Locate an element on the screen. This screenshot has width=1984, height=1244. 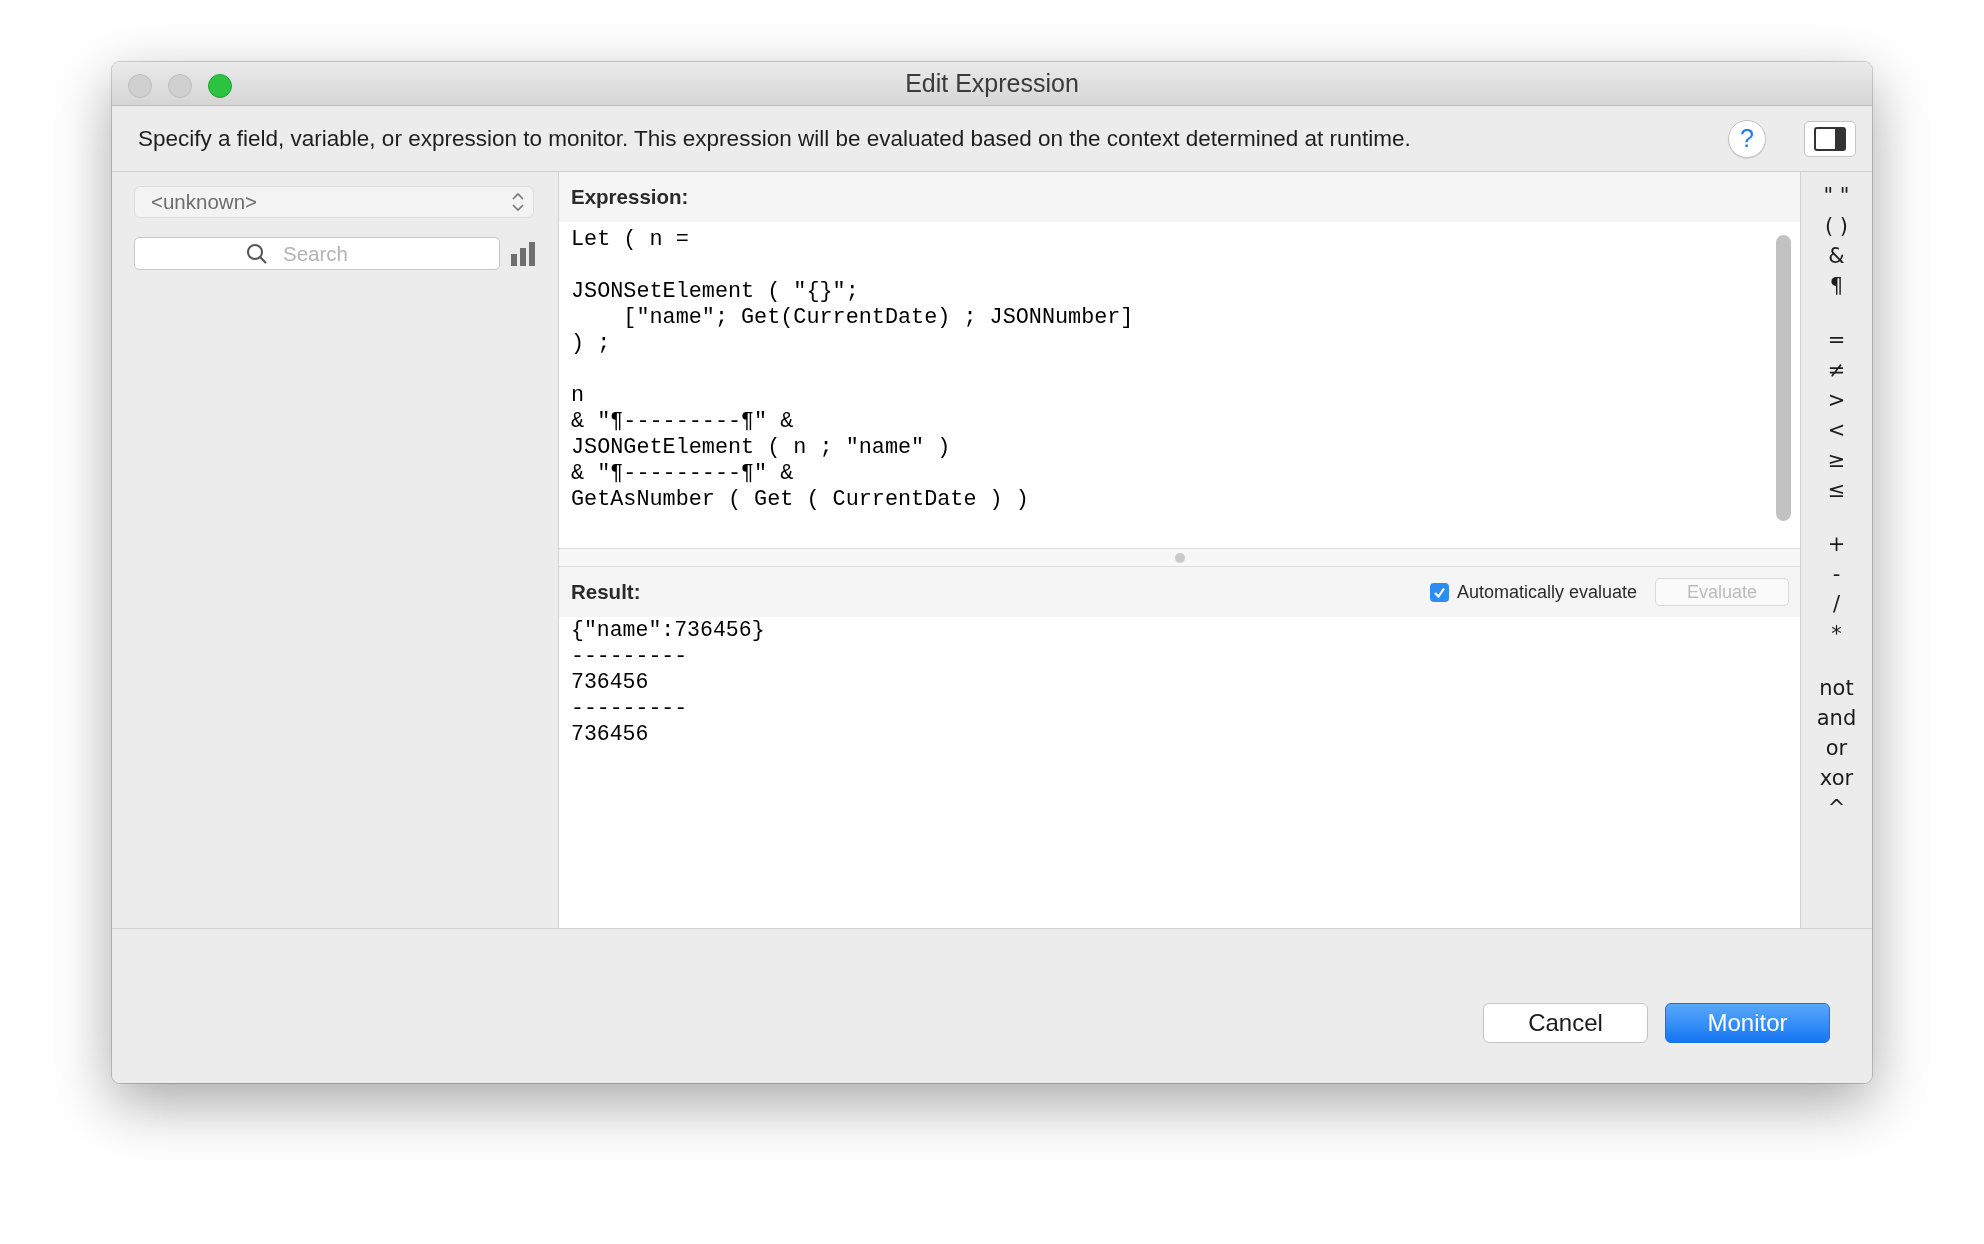
auto-evaluate-checkbox: Automatically evaluate is located at coordinates (1533, 592).